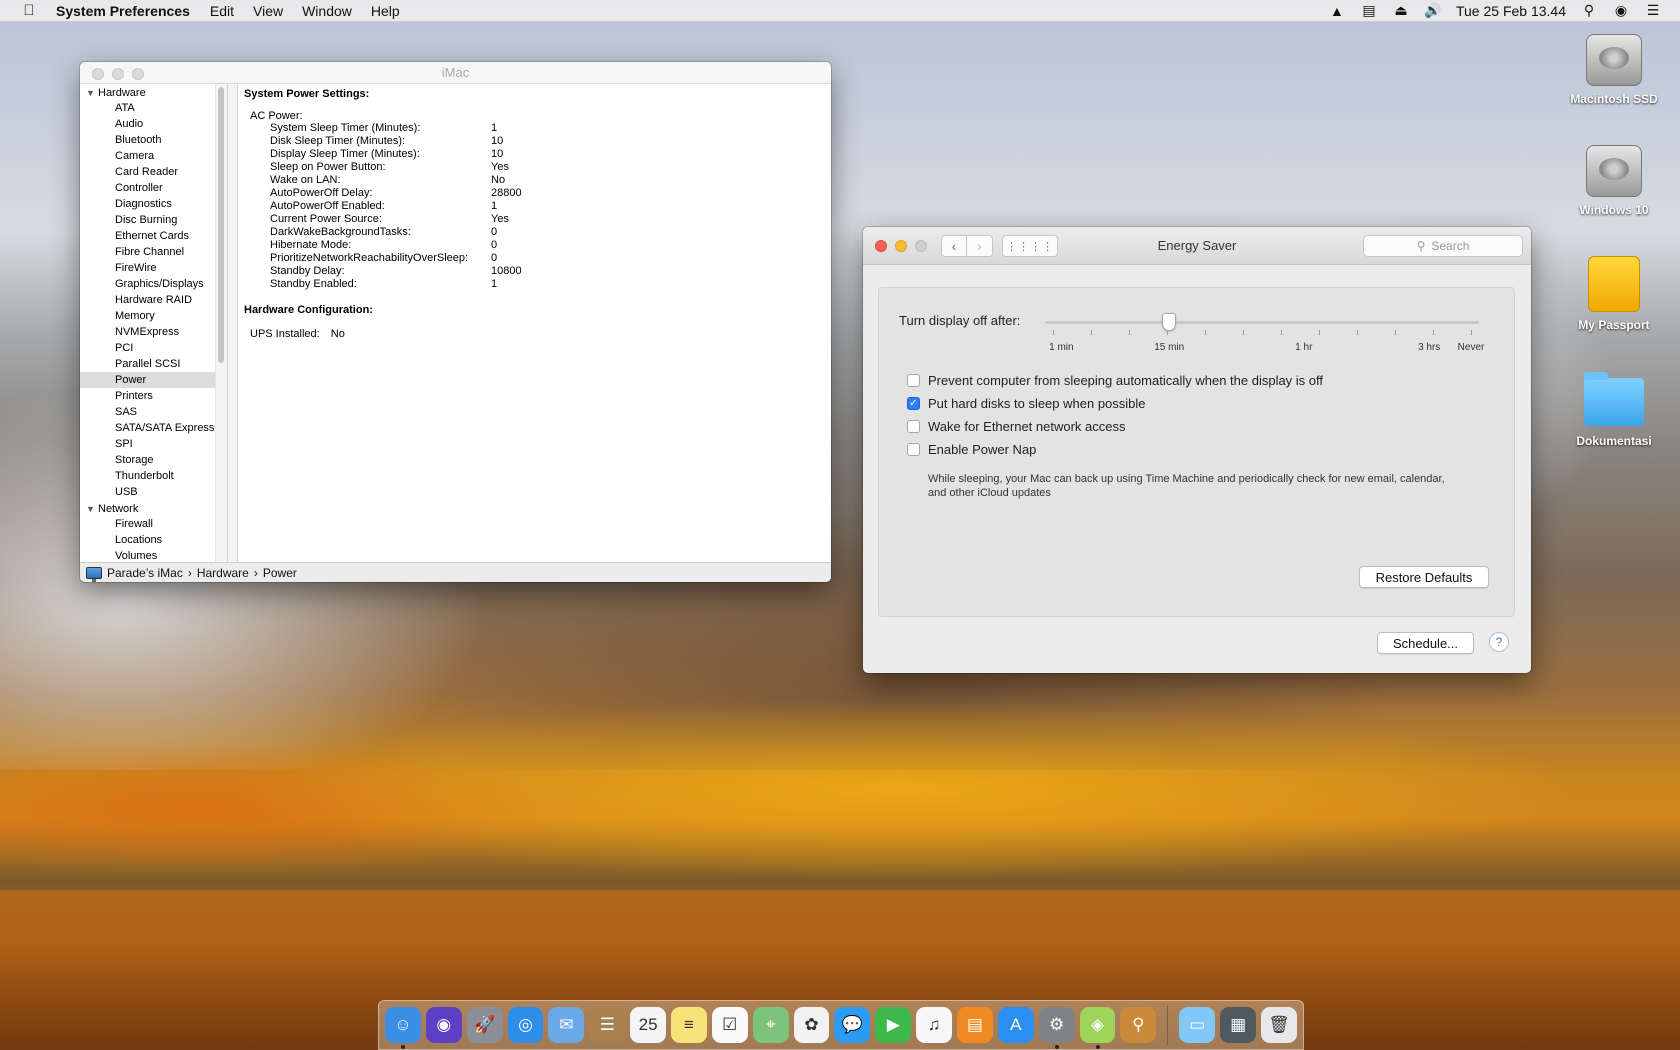  I want to click on downloads-folder-icon: ▭, so click(1197, 1025).